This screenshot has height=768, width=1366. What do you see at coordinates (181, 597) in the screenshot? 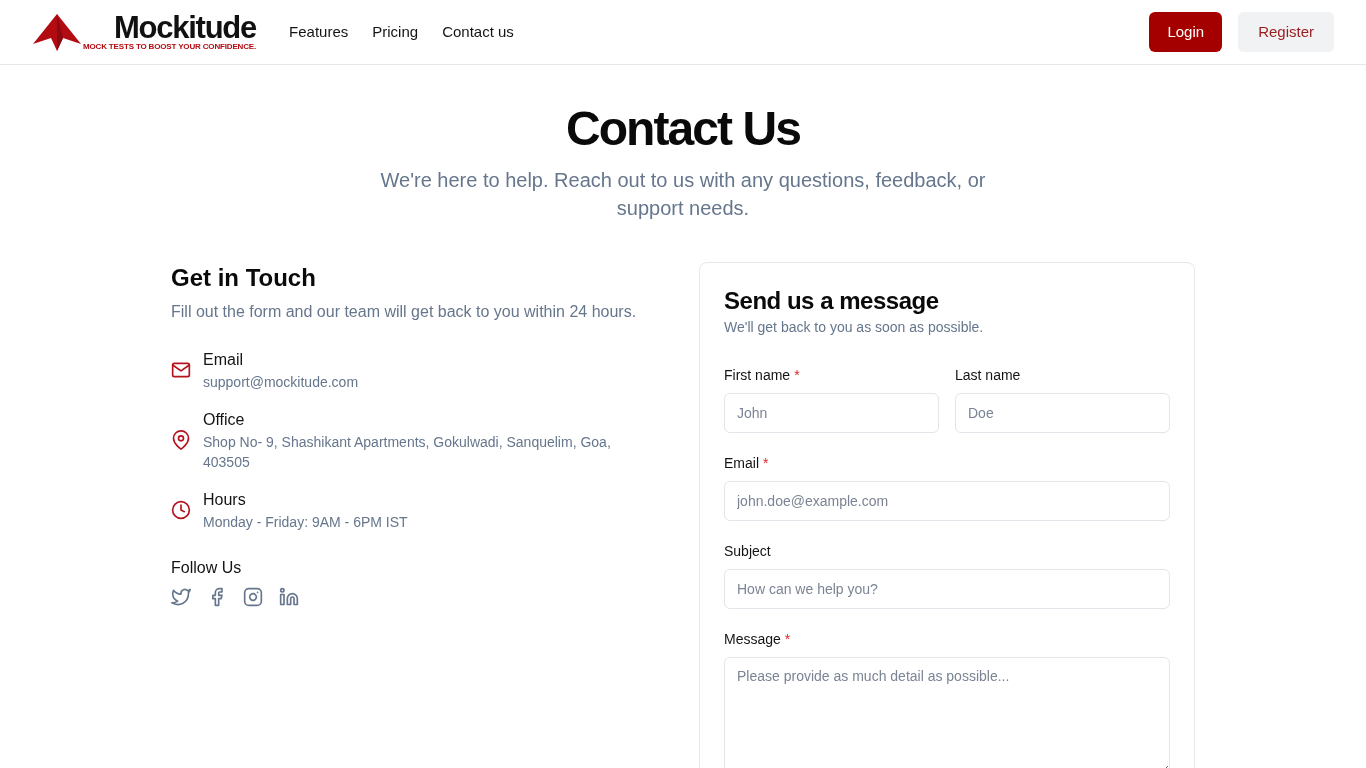
I see `twitter-icon` at bounding box center [181, 597].